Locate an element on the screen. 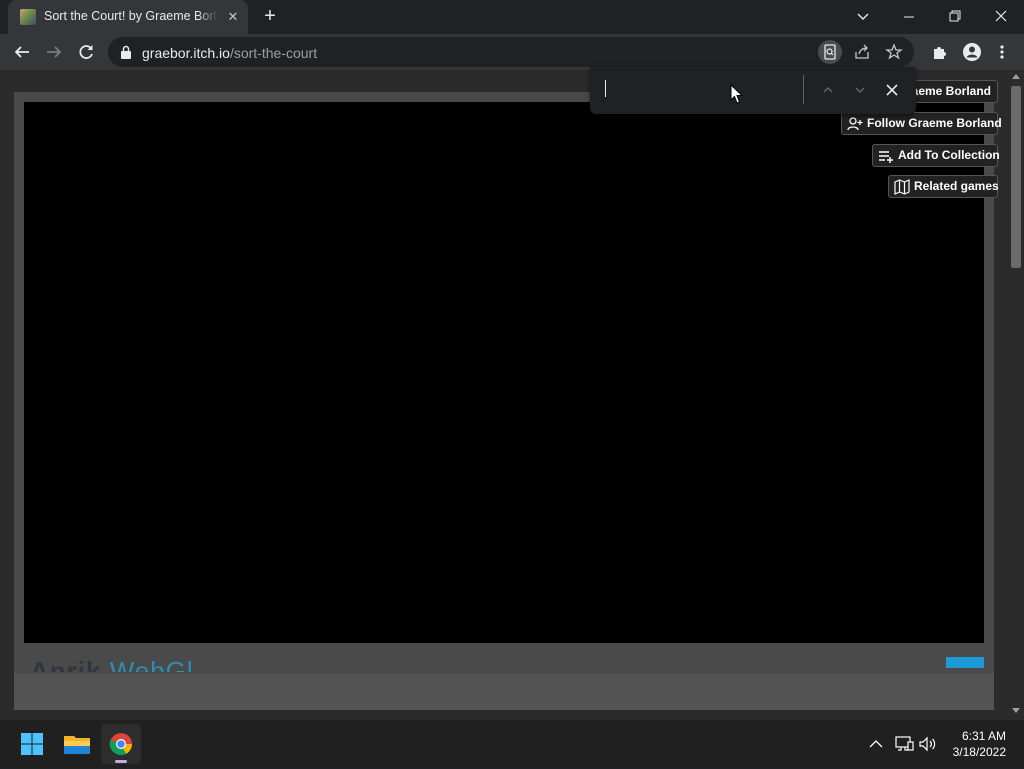 This screenshot has width=1024, height=769. share-icon is located at coordinates (862, 52).